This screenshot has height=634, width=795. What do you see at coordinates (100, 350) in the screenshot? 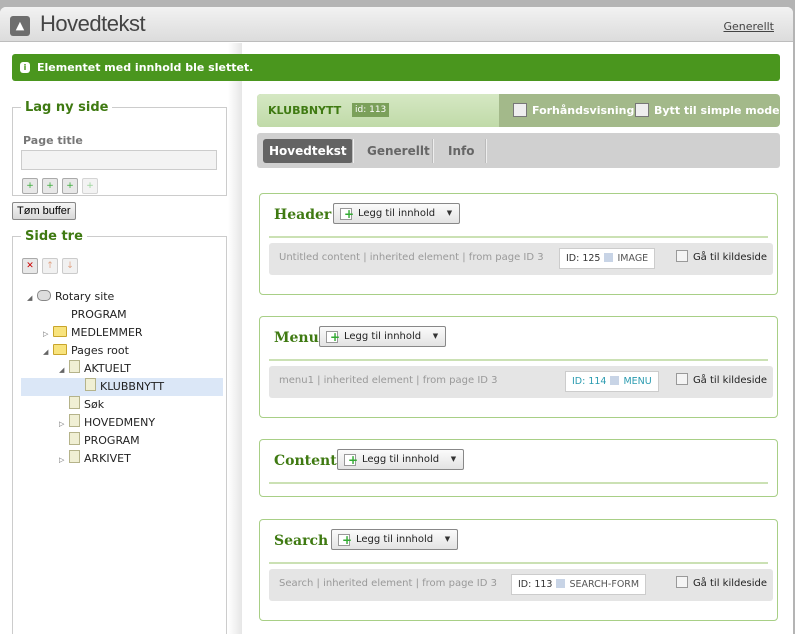
I see `tree-item-label: Pages root` at bounding box center [100, 350].